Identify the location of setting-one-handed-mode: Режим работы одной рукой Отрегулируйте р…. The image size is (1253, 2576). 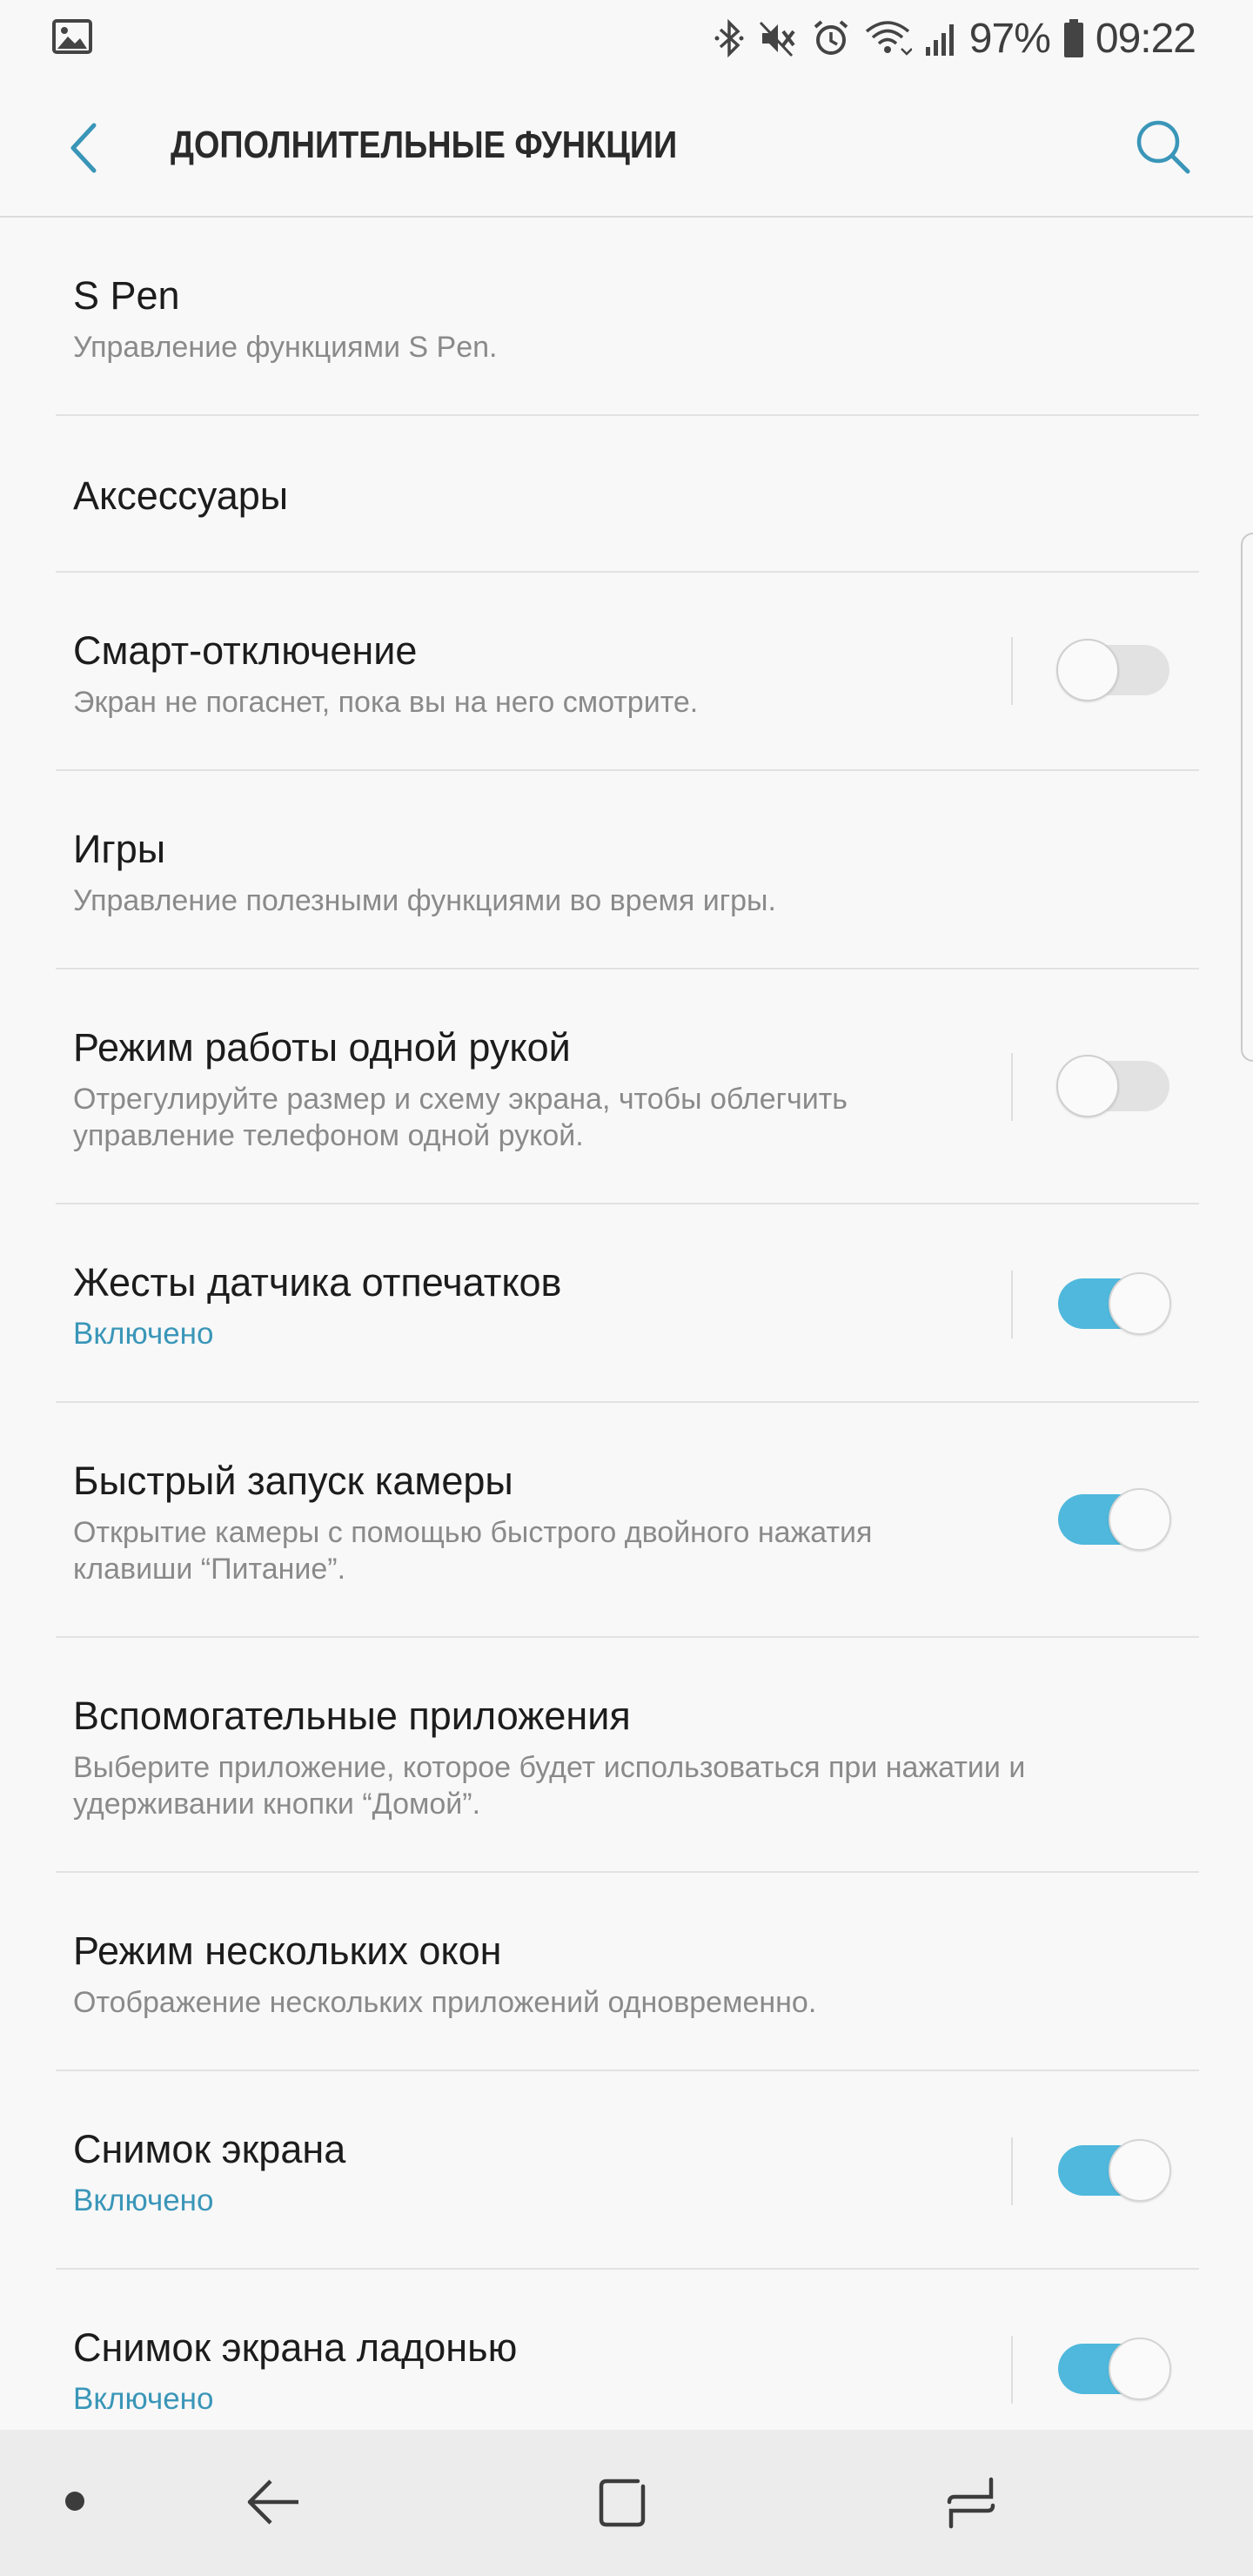
(626, 1086).